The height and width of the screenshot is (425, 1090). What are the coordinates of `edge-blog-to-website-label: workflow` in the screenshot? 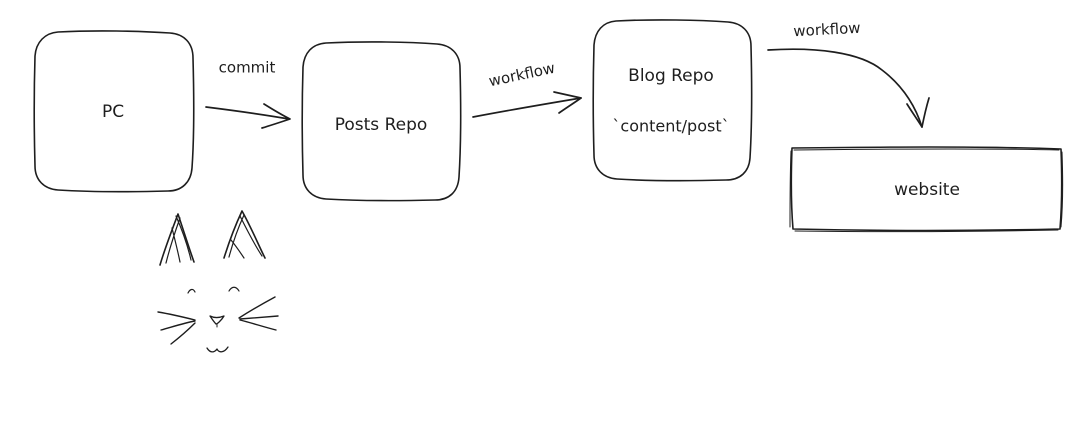 It's located at (827, 29).